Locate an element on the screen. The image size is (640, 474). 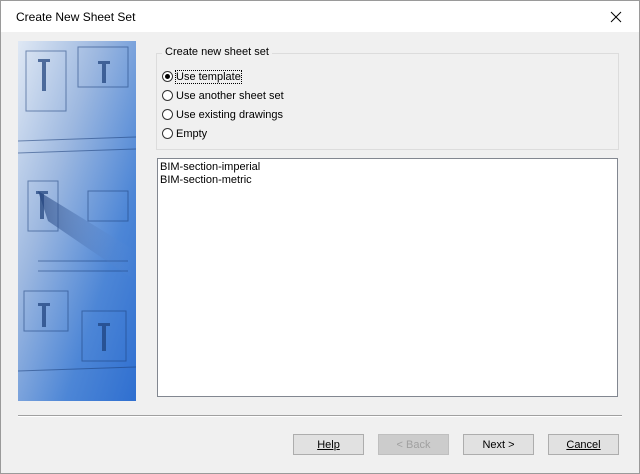
list-item: BIM-section-metric is located at coordinates (387, 180).